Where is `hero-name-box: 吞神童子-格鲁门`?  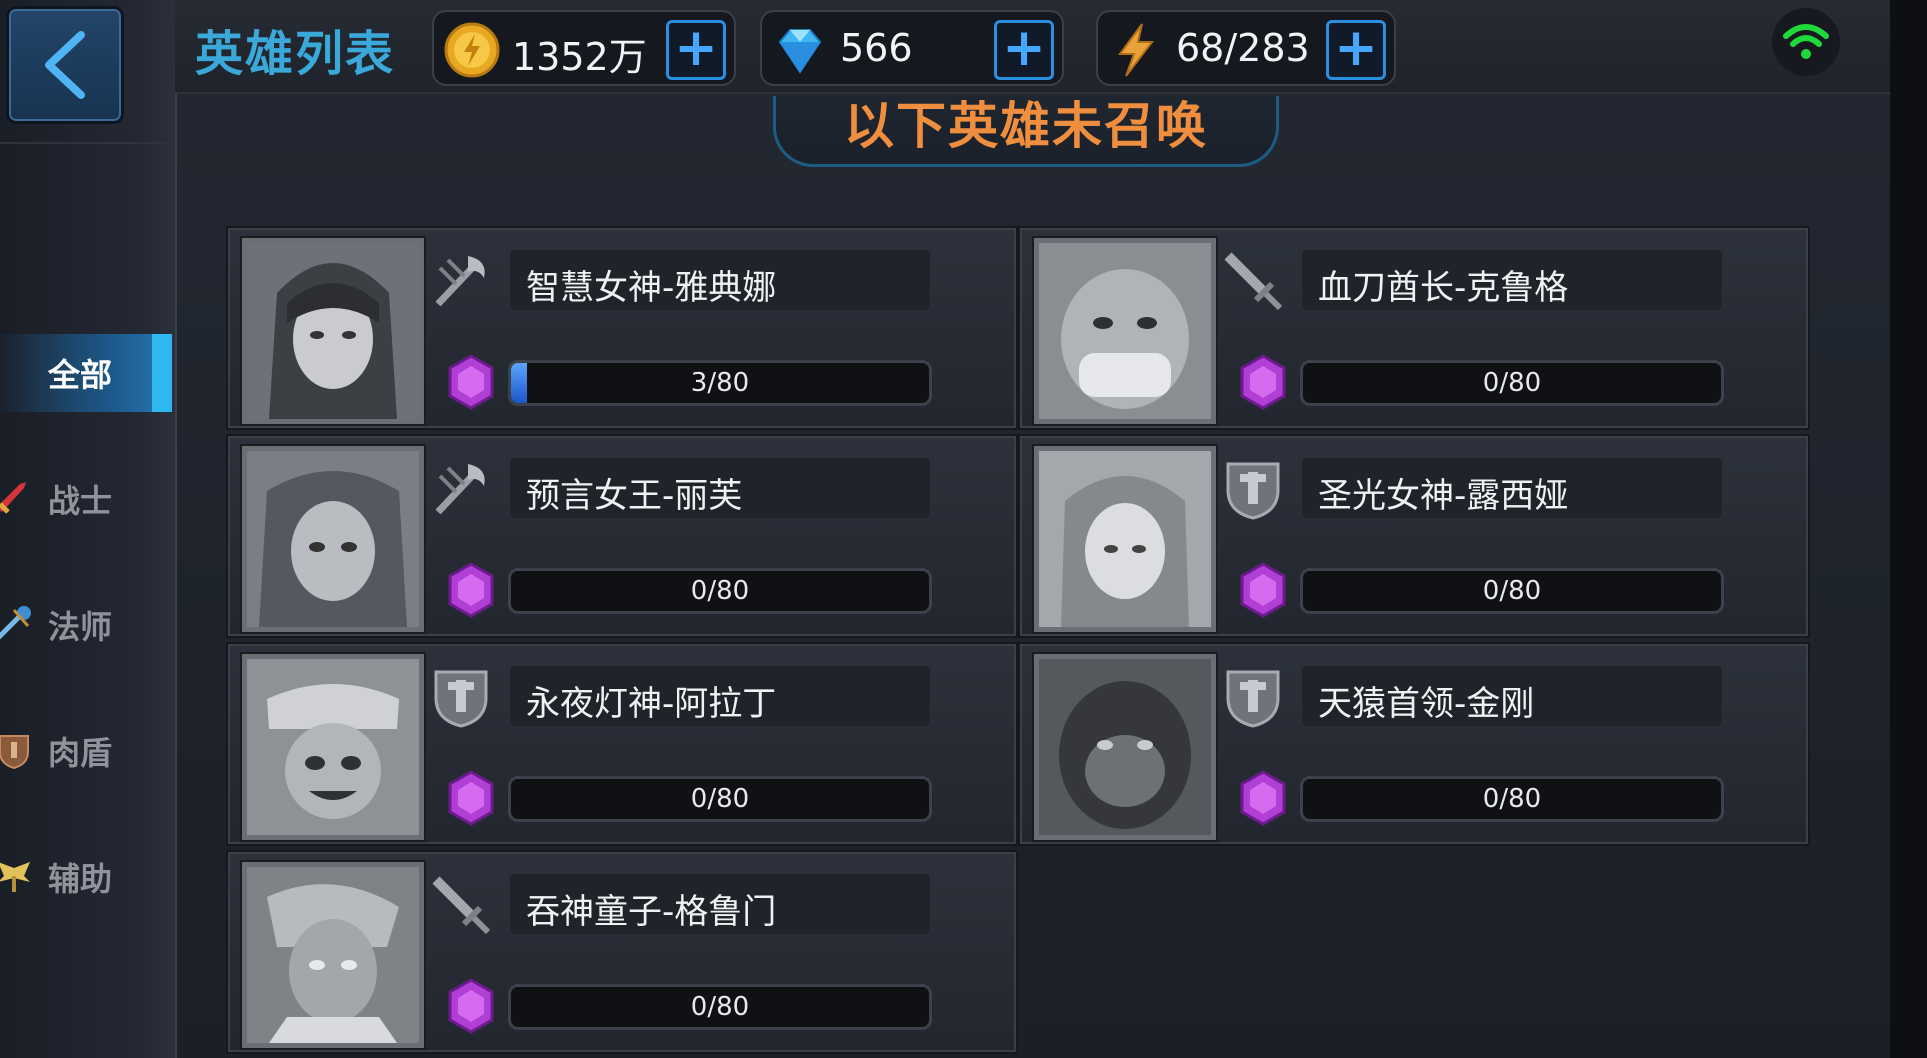 hero-name-box: 吞神童子-格鲁门 is located at coordinates (720, 904).